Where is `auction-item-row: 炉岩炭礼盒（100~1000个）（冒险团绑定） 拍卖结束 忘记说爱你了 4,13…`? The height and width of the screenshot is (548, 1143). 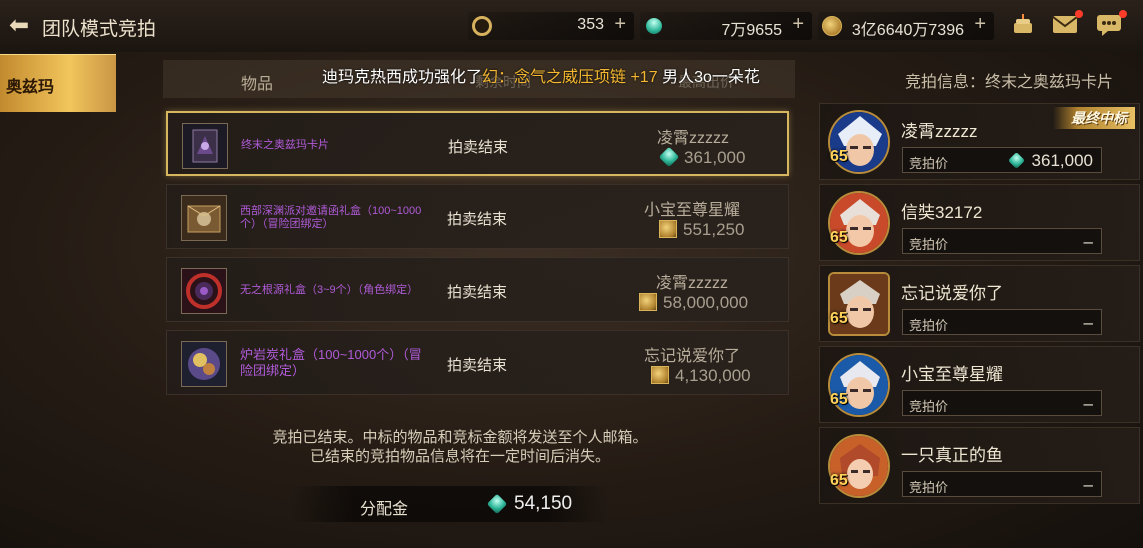 auction-item-row: 炉岩炭礼盒（100~1000个）（冒险团绑定） 拍卖结束 忘记说爱你了 4,13… is located at coordinates (477, 362).